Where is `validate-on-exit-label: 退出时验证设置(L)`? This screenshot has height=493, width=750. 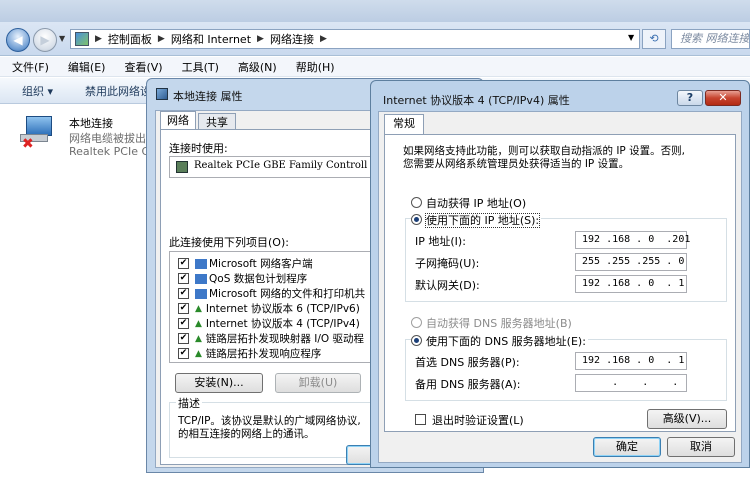 validate-on-exit-label: 退出时验证设置(L) is located at coordinates (478, 420).